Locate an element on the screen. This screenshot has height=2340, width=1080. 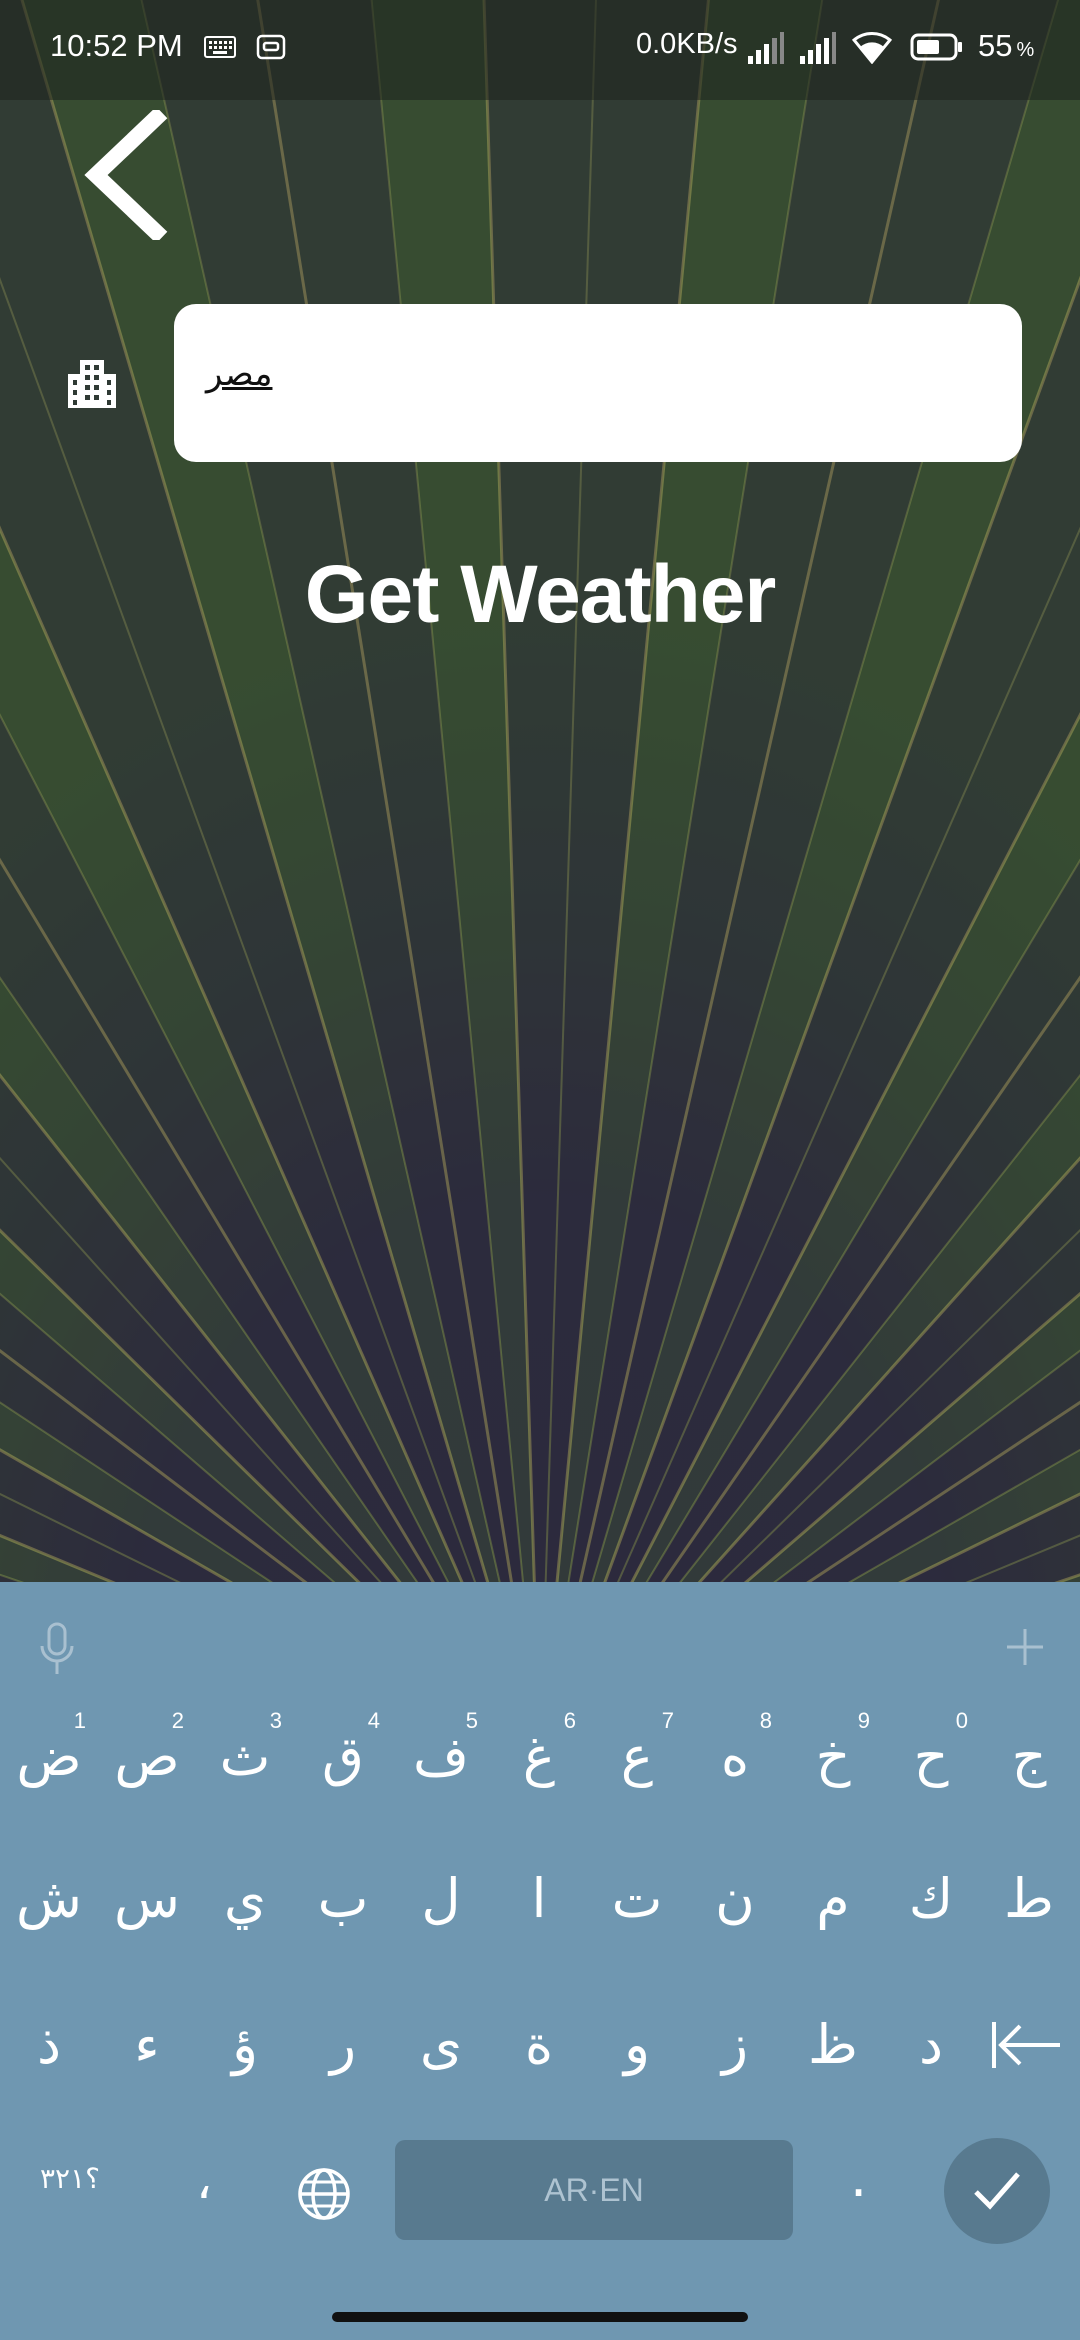
key-char: ص is located at coordinates (147, 1756).